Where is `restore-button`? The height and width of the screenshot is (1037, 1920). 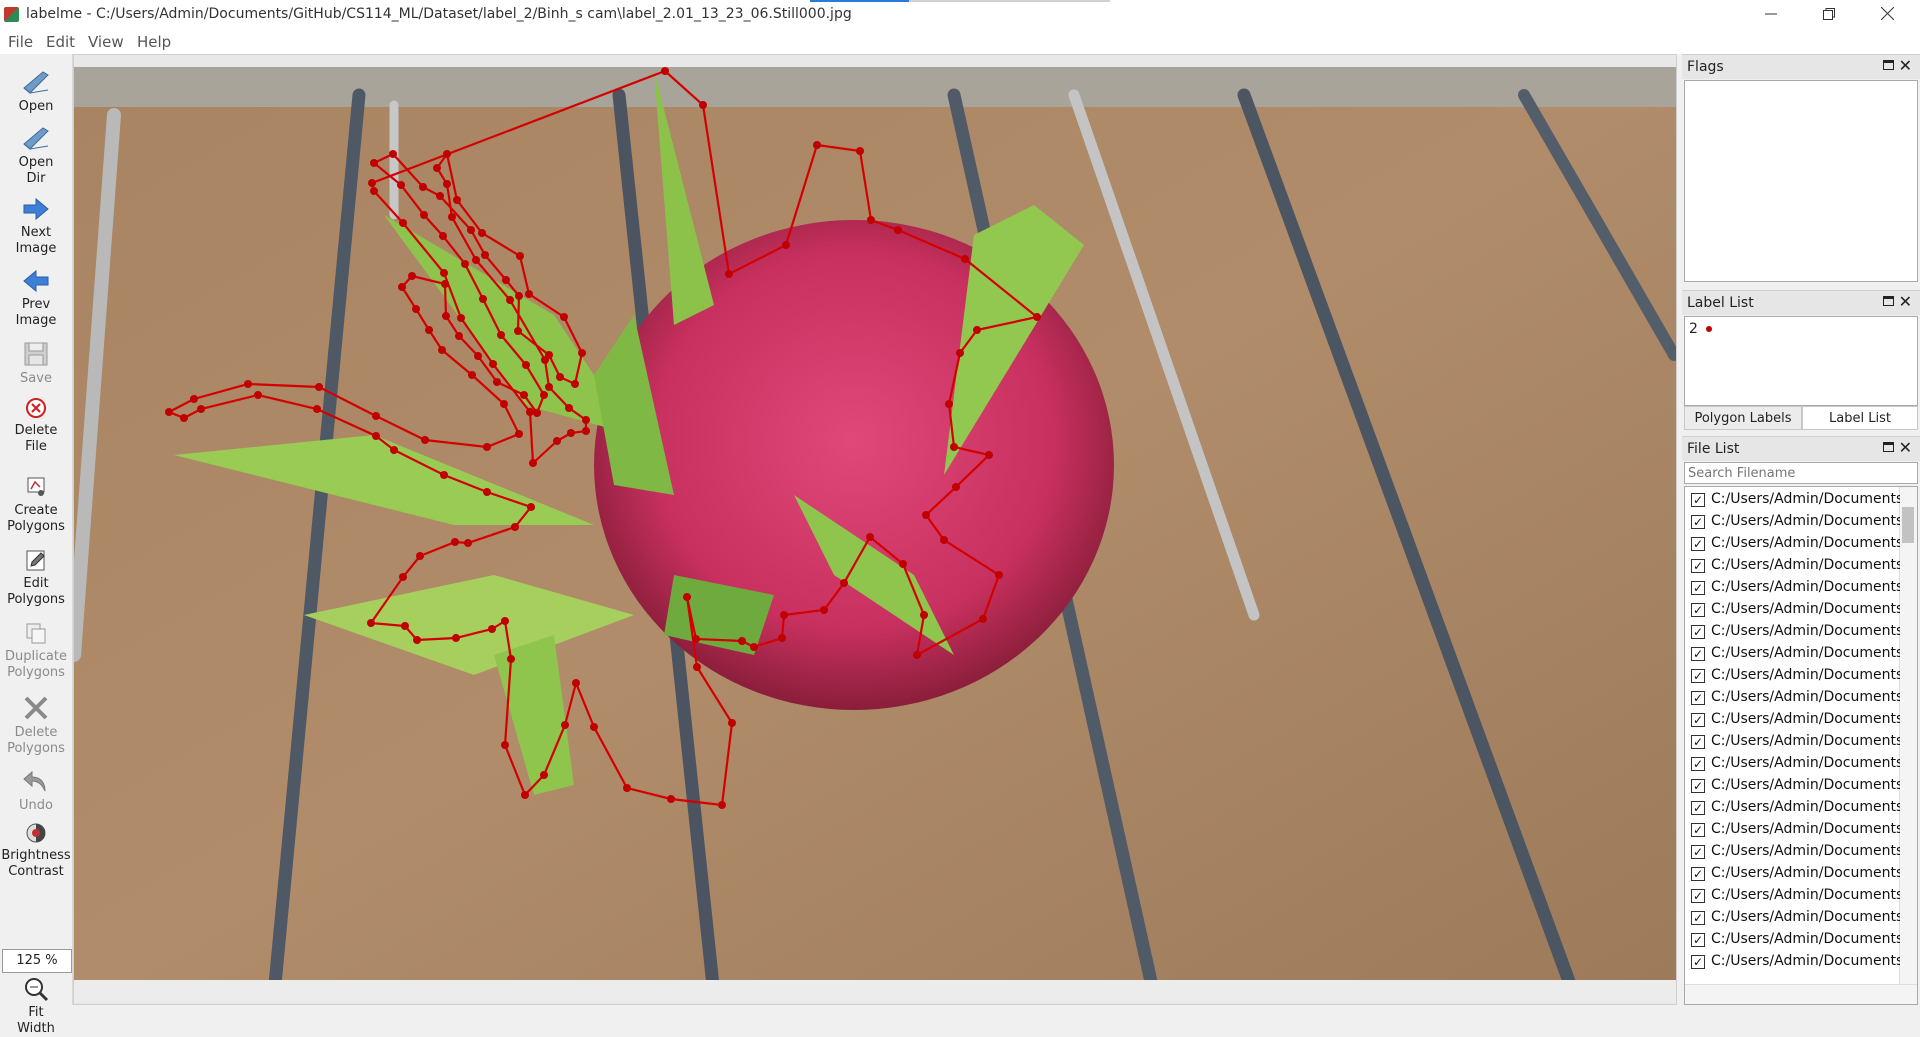 restore-button is located at coordinates (1829, 15).